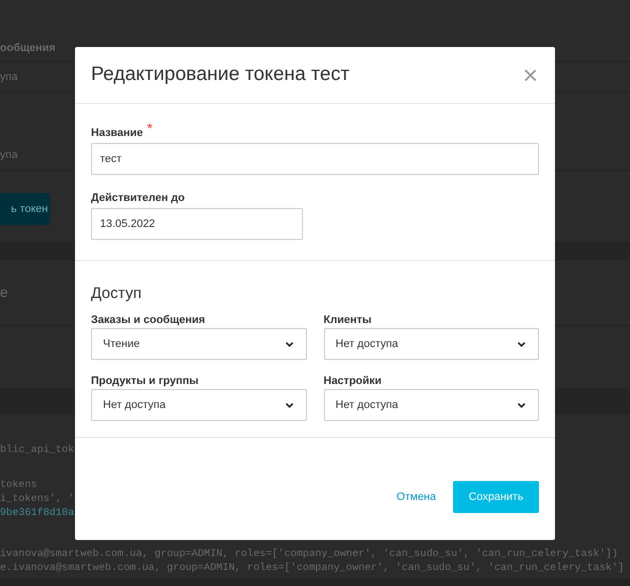  Describe the element at coordinates (37, 499) in the screenshot. I see `code-line: i_tokens', '` at that location.